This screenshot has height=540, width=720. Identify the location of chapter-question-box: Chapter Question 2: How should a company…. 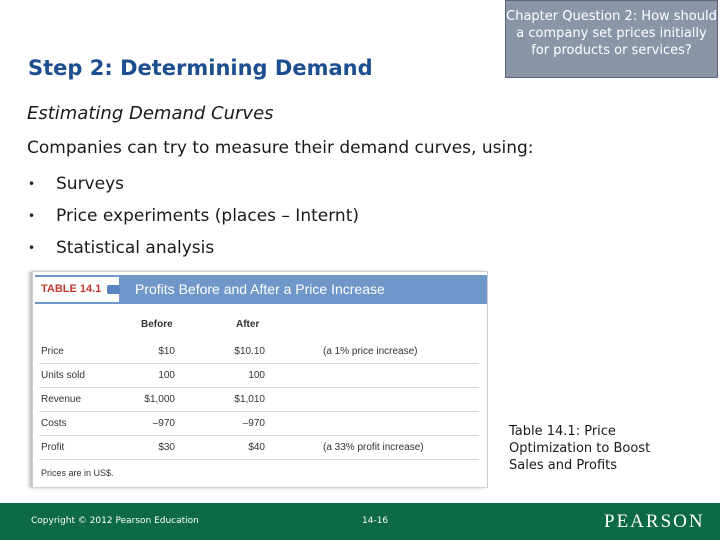
(611, 39).